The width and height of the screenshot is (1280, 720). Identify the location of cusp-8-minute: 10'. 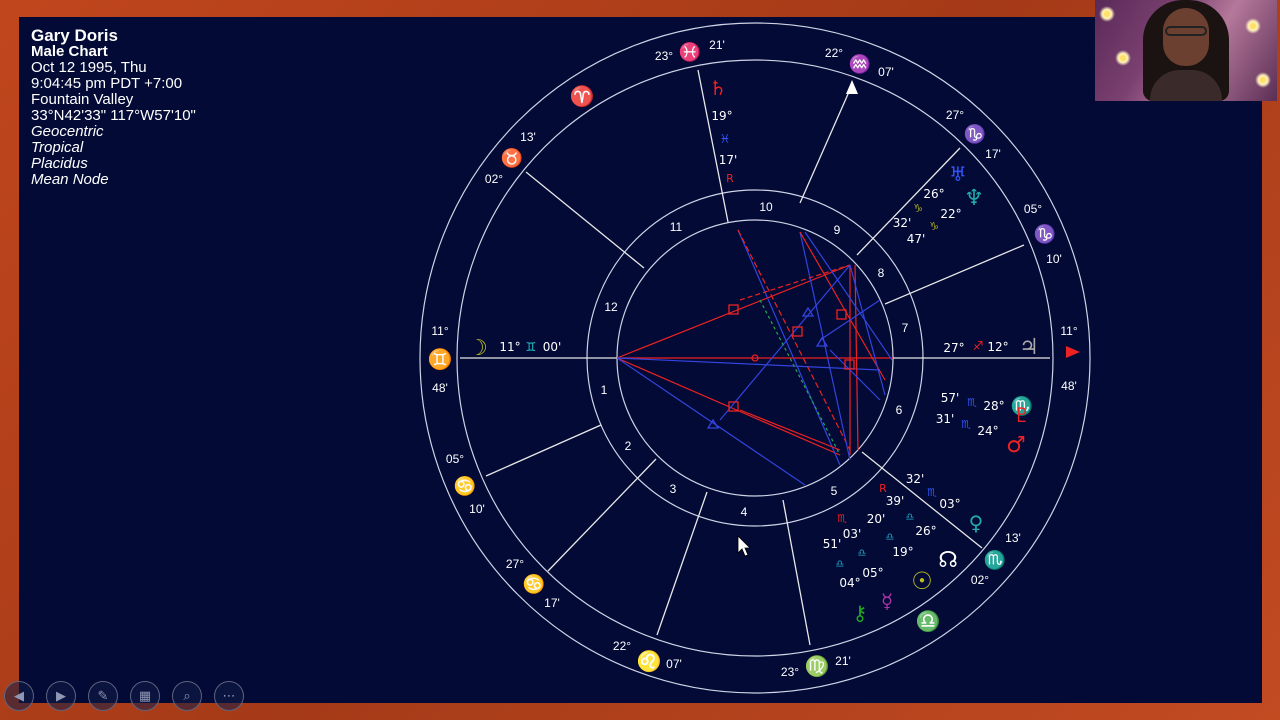
(1054, 259).